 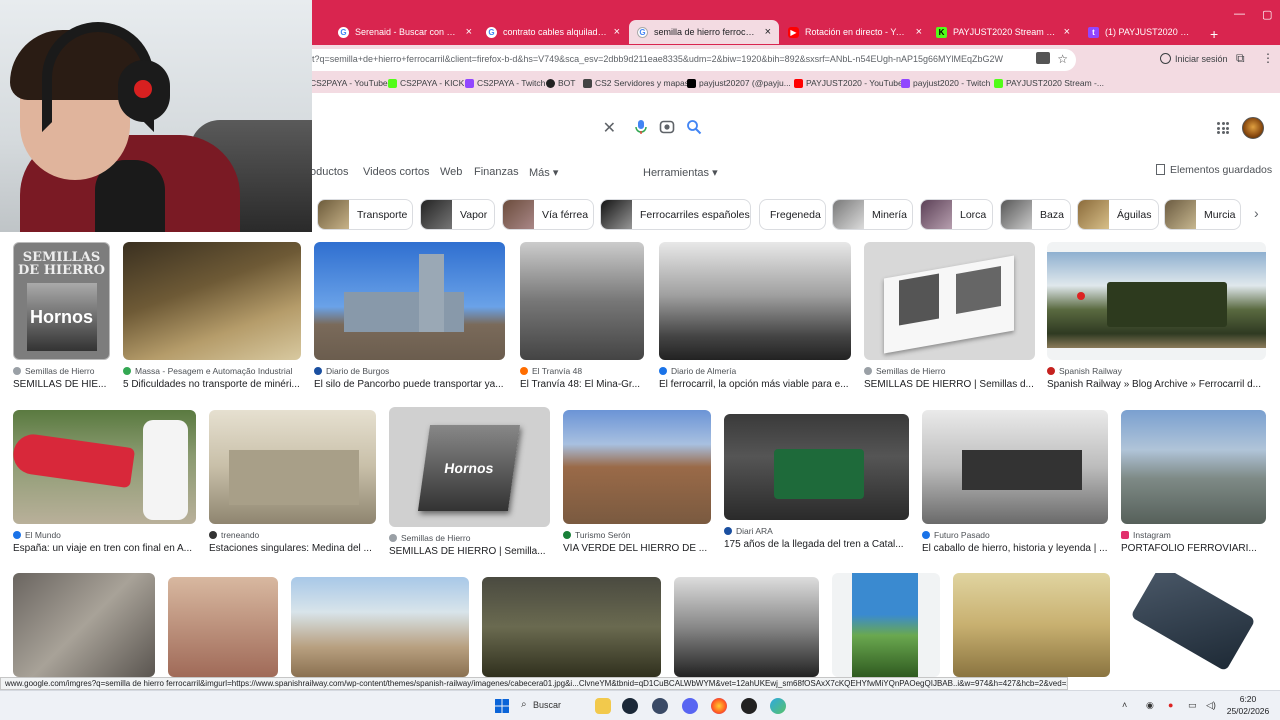 What do you see at coordinates (1239, 14) in the screenshot?
I see `minimize-icon: —` at bounding box center [1239, 14].